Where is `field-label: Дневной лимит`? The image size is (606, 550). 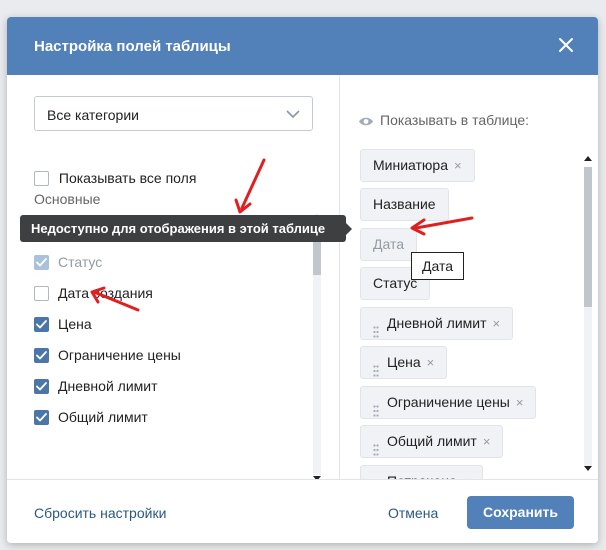
field-label: Дневной лимит is located at coordinates (108, 386).